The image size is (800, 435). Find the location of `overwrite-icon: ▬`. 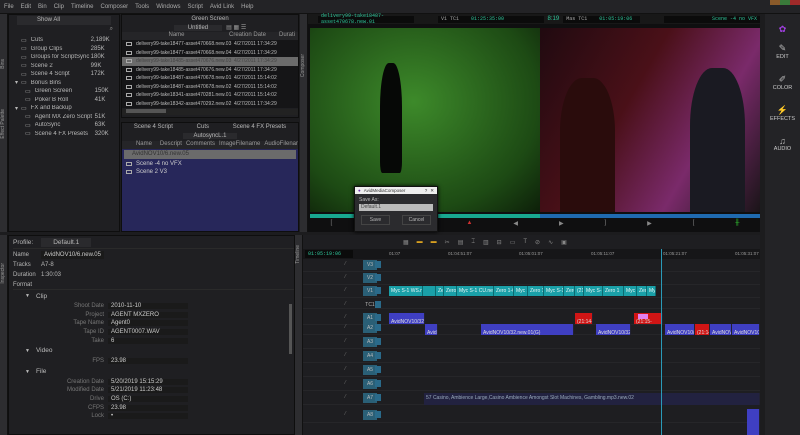

overwrite-icon: ▬ is located at coordinates (434, 242).